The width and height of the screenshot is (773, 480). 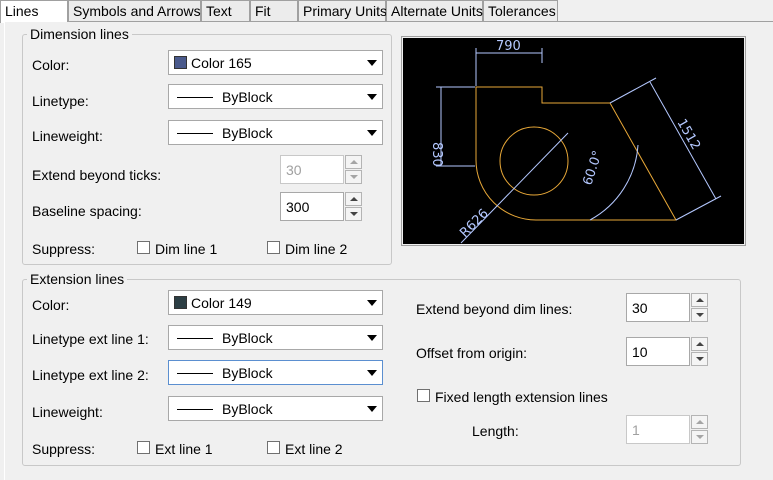 I want to click on preview-geometry, so click(x=576, y=153).